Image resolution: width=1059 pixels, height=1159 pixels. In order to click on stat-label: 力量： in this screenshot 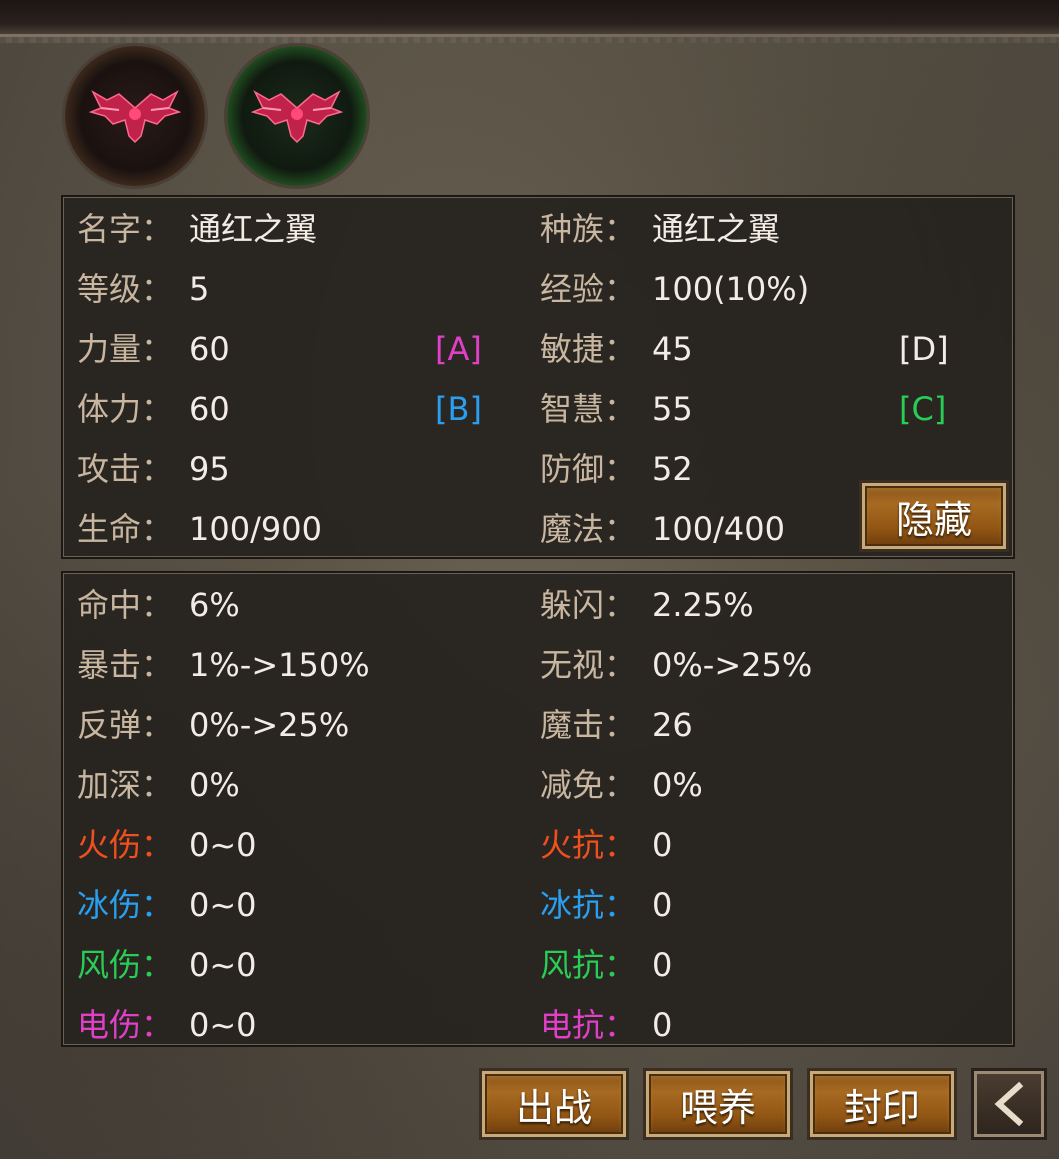, I will do `click(125, 349)`.